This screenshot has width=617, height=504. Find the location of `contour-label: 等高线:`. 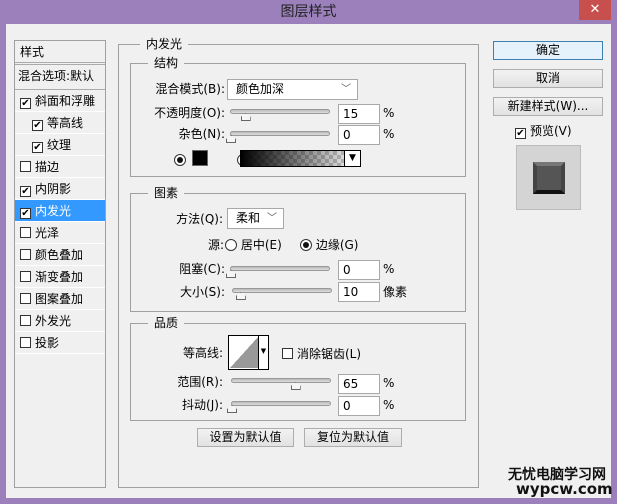

contour-label: 等高线: is located at coordinates (202, 353).